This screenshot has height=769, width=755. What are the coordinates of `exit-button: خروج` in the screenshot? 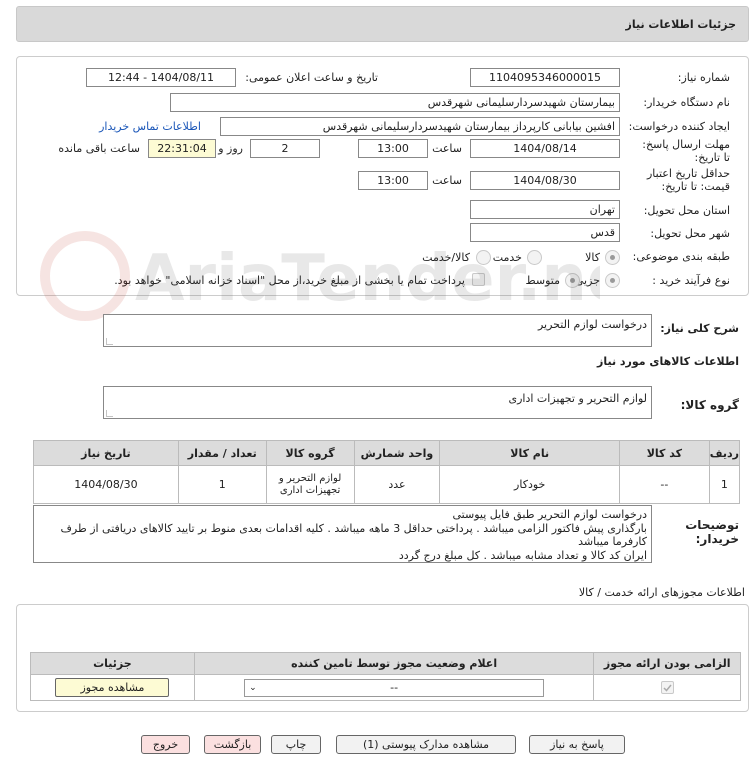 It's located at (165, 744).